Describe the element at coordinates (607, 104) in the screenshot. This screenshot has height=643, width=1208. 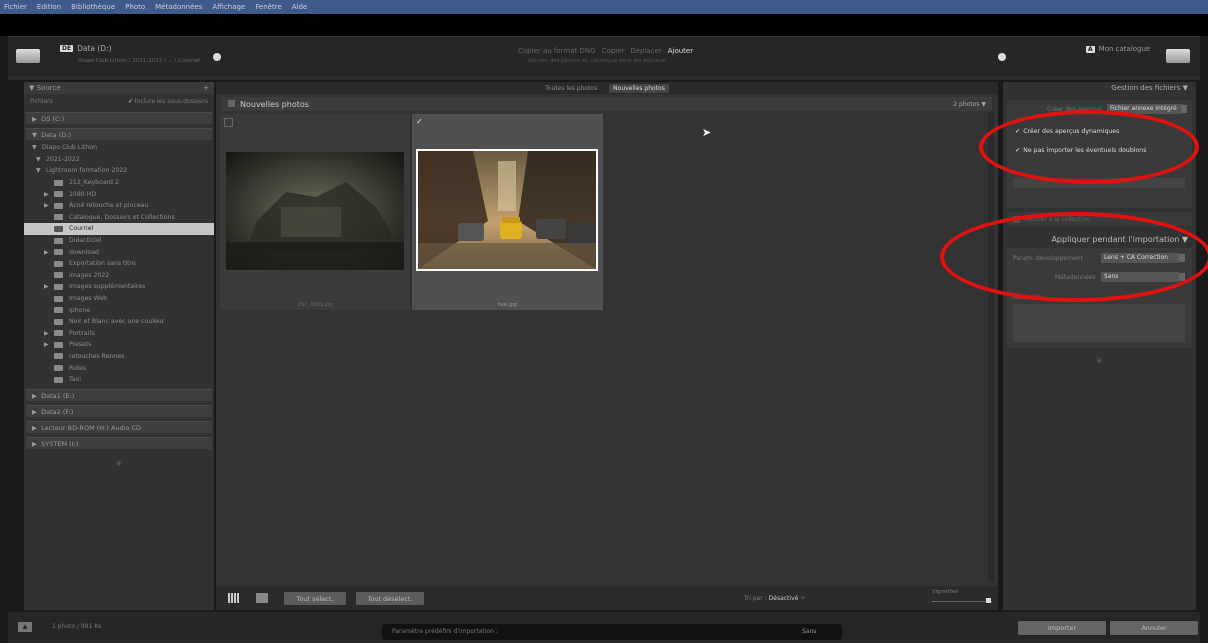
I see `group-header: Nouvelles photos 2 photos ▼` at that location.